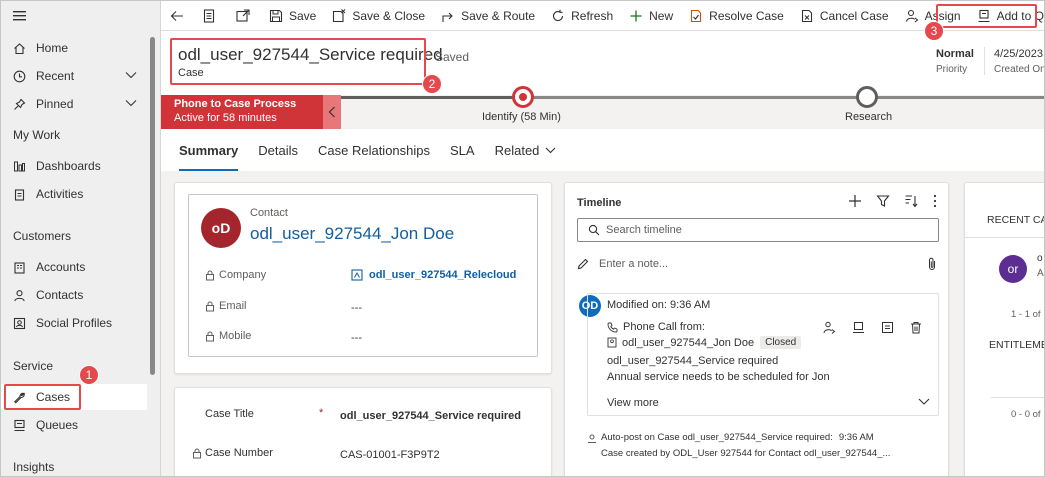 The width and height of the screenshot is (1045, 477). Describe the element at coordinates (19, 194) in the screenshot. I see `clipboard-icon` at that location.